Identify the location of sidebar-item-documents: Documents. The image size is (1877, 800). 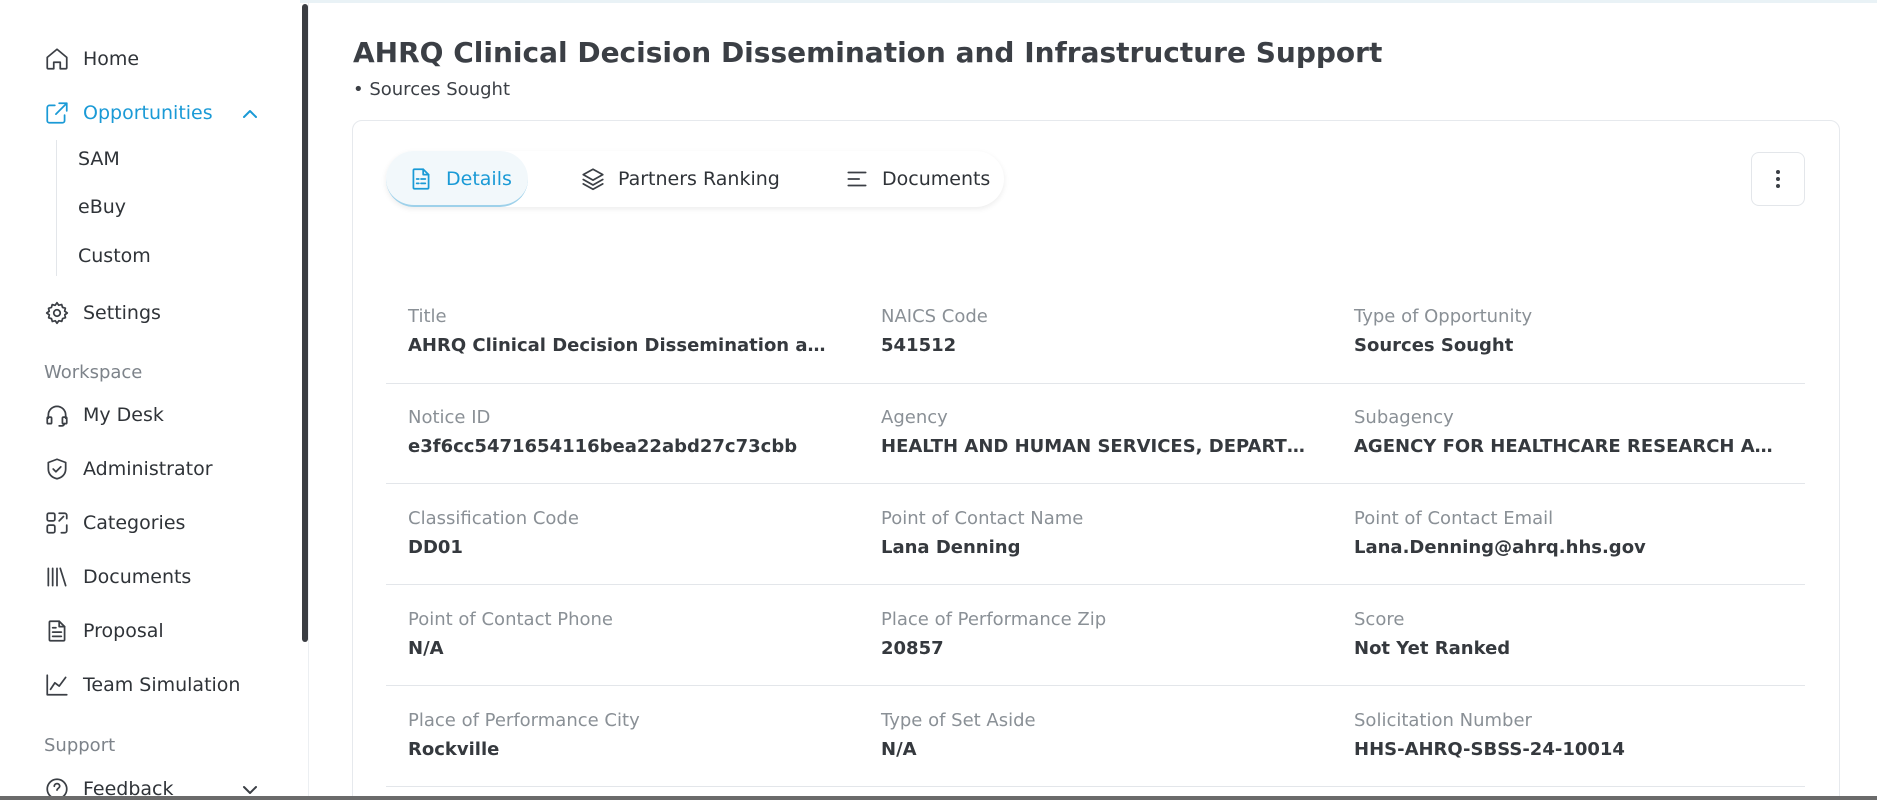
(117, 577).